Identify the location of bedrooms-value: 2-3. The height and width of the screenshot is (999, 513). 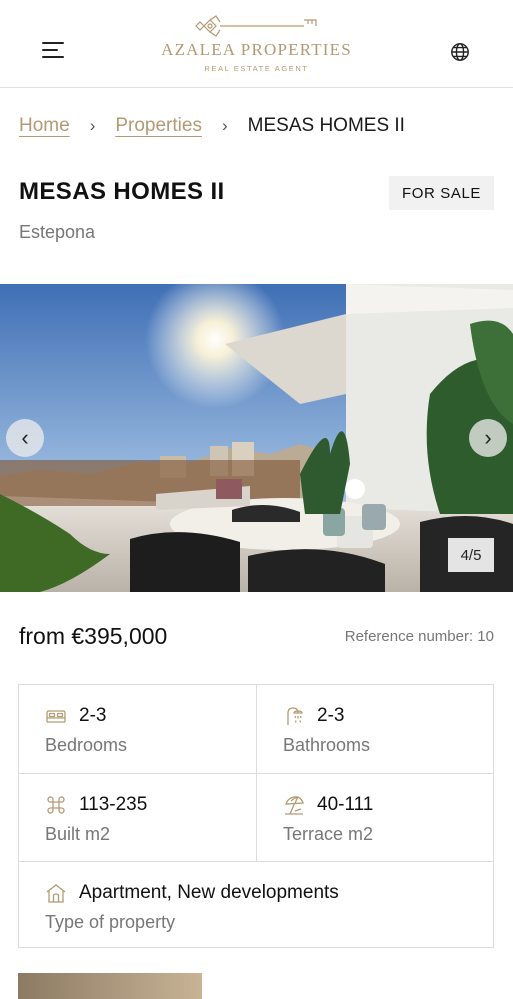
(93, 715).